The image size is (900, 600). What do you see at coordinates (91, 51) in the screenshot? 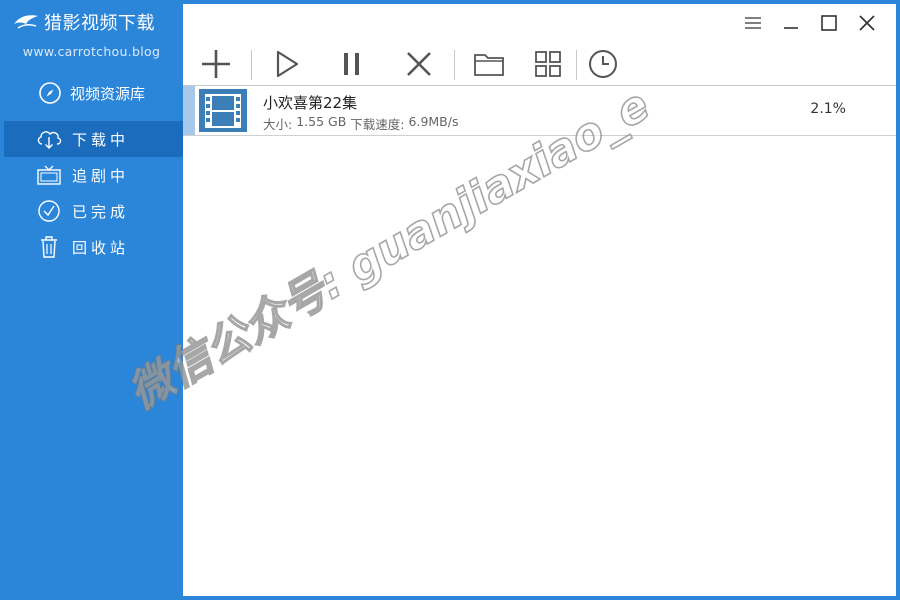
I see `site-url: www.carrotchou.blog` at bounding box center [91, 51].